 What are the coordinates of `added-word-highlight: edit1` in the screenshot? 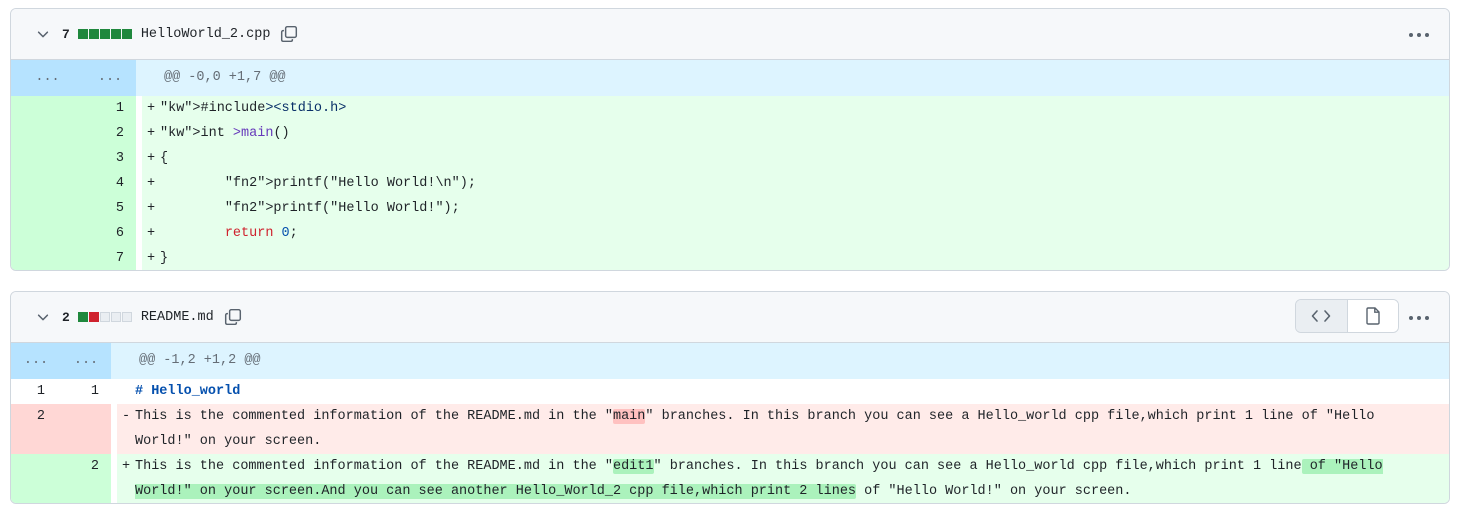 It's located at (633, 466).